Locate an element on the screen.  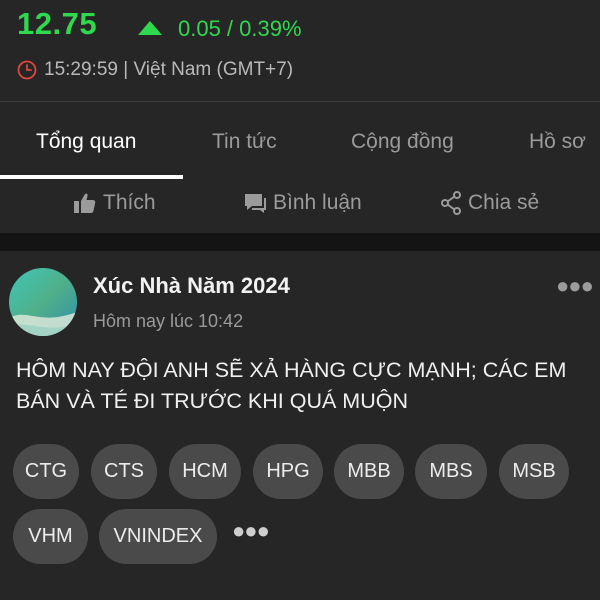
timestamp: 15:29:59 | Việt Nam (GMT+7) is located at coordinates (155, 70).